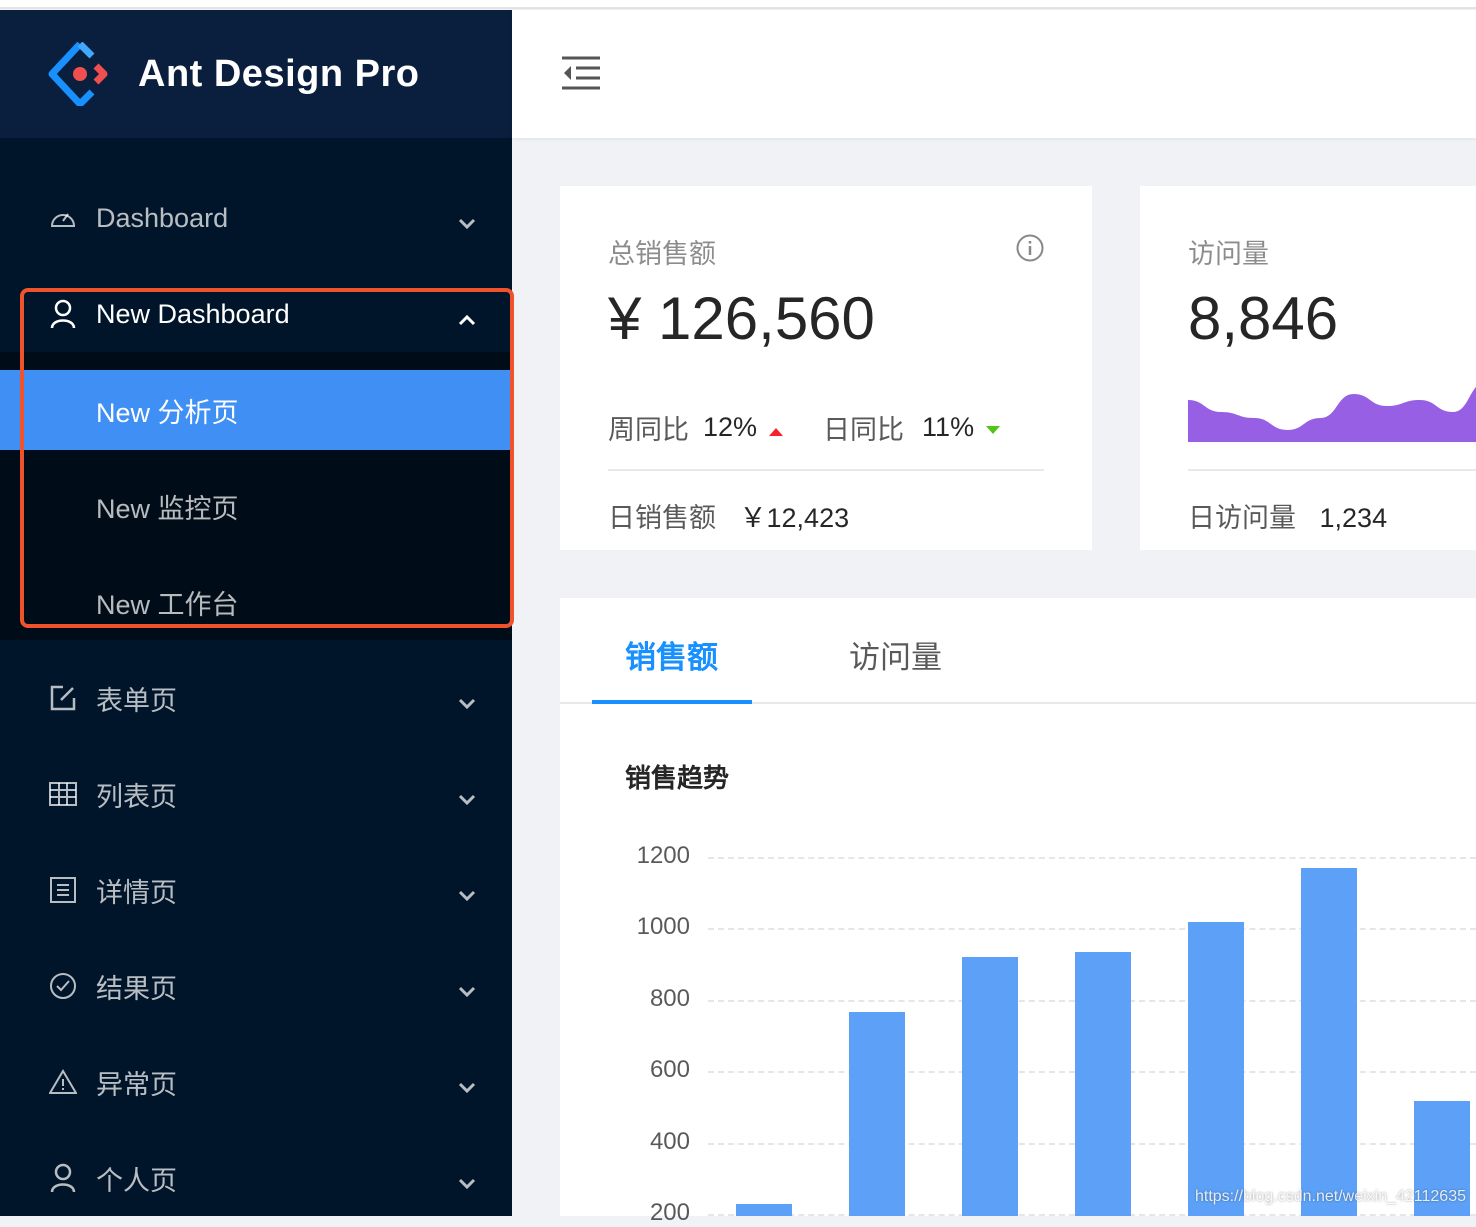 The height and width of the screenshot is (1227, 1476). What do you see at coordinates (136, 892) in the screenshot?
I see `sidebar-item-label: 详情页` at bounding box center [136, 892].